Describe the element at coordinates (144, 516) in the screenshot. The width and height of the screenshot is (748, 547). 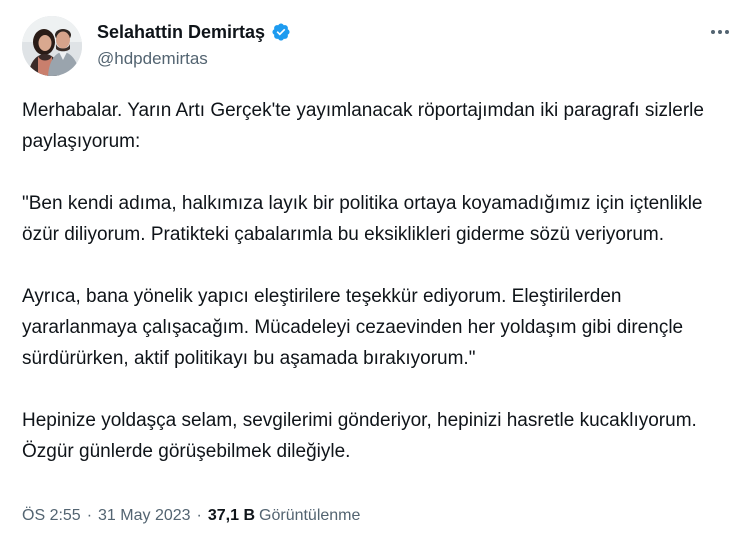
I see `tweet-date: 31 May 2023` at that location.